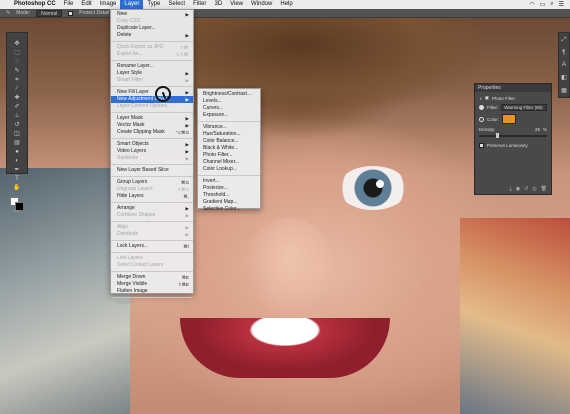 This screenshot has width=570, height=414. What do you see at coordinates (152, 35) in the screenshot?
I see `layer-menu-item-delete: Delete ▶` at bounding box center [152, 35].